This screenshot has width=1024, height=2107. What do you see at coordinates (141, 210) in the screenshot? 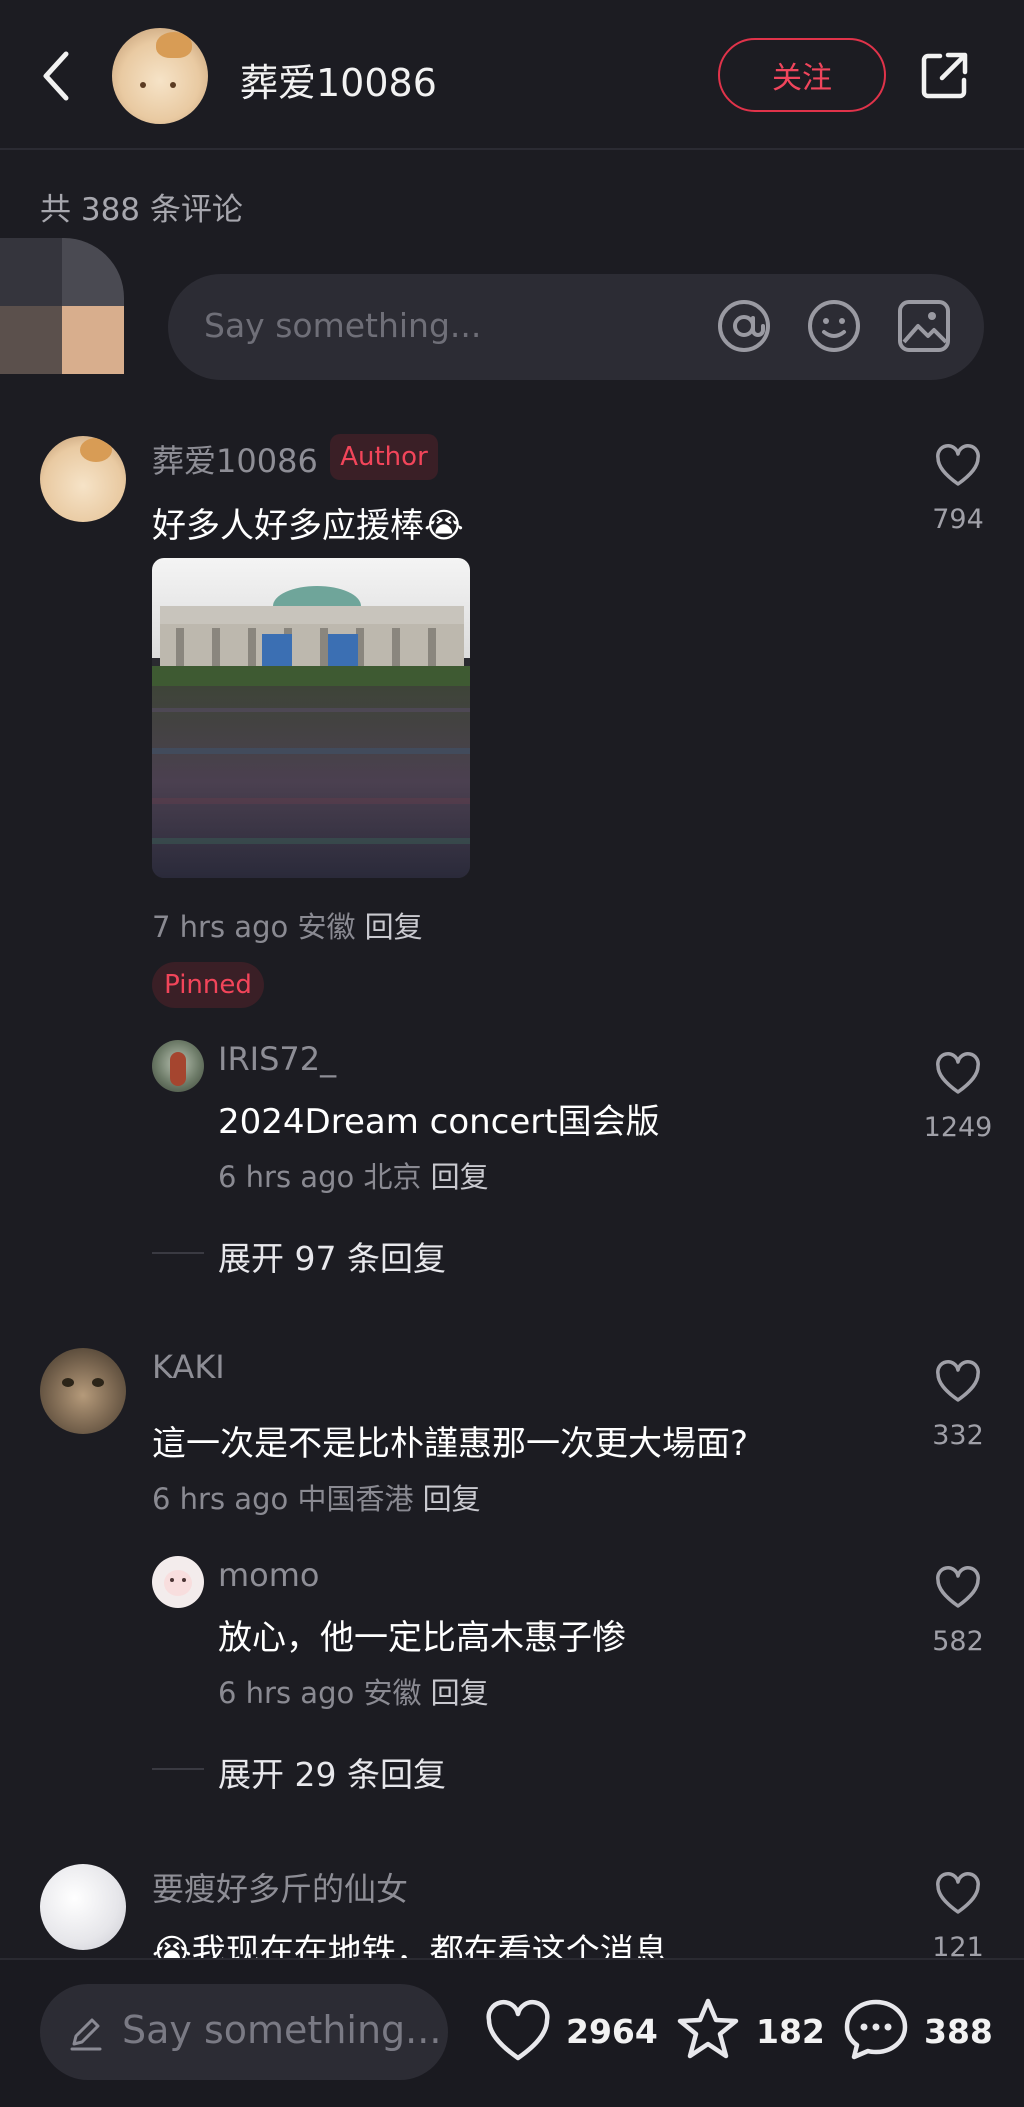
I see `comment-count: 共 388 条评论` at bounding box center [141, 210].